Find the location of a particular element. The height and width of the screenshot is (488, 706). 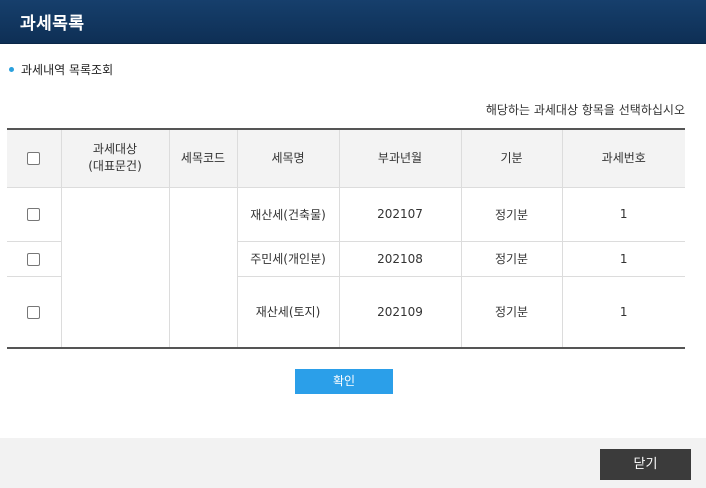

header-code: 세목코드 is located at coordinates (202, 158).